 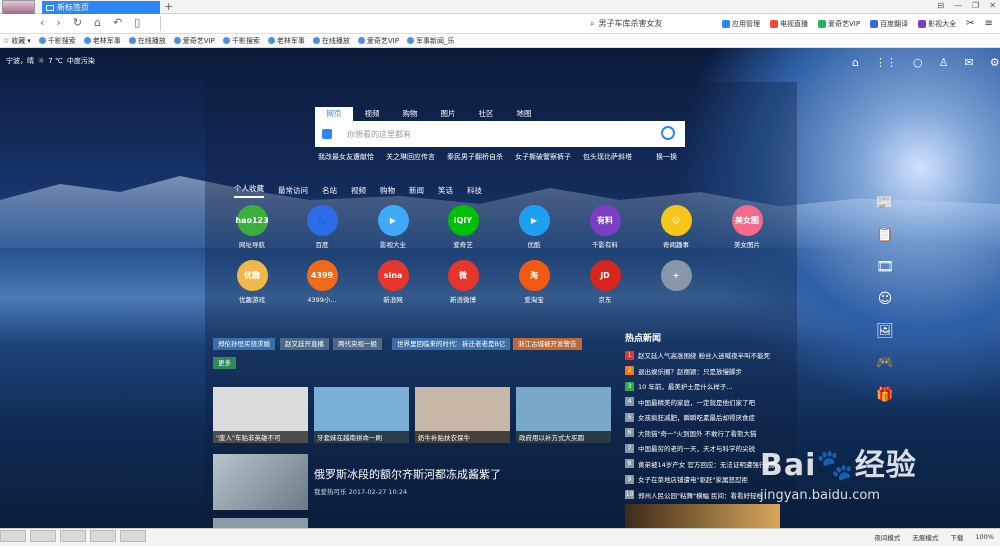 I want to click on hot-news-item: 1 赵又廷人气高涨围绕 粉丝入迷喊夜半叫不能死, so click(x=702, y=355).